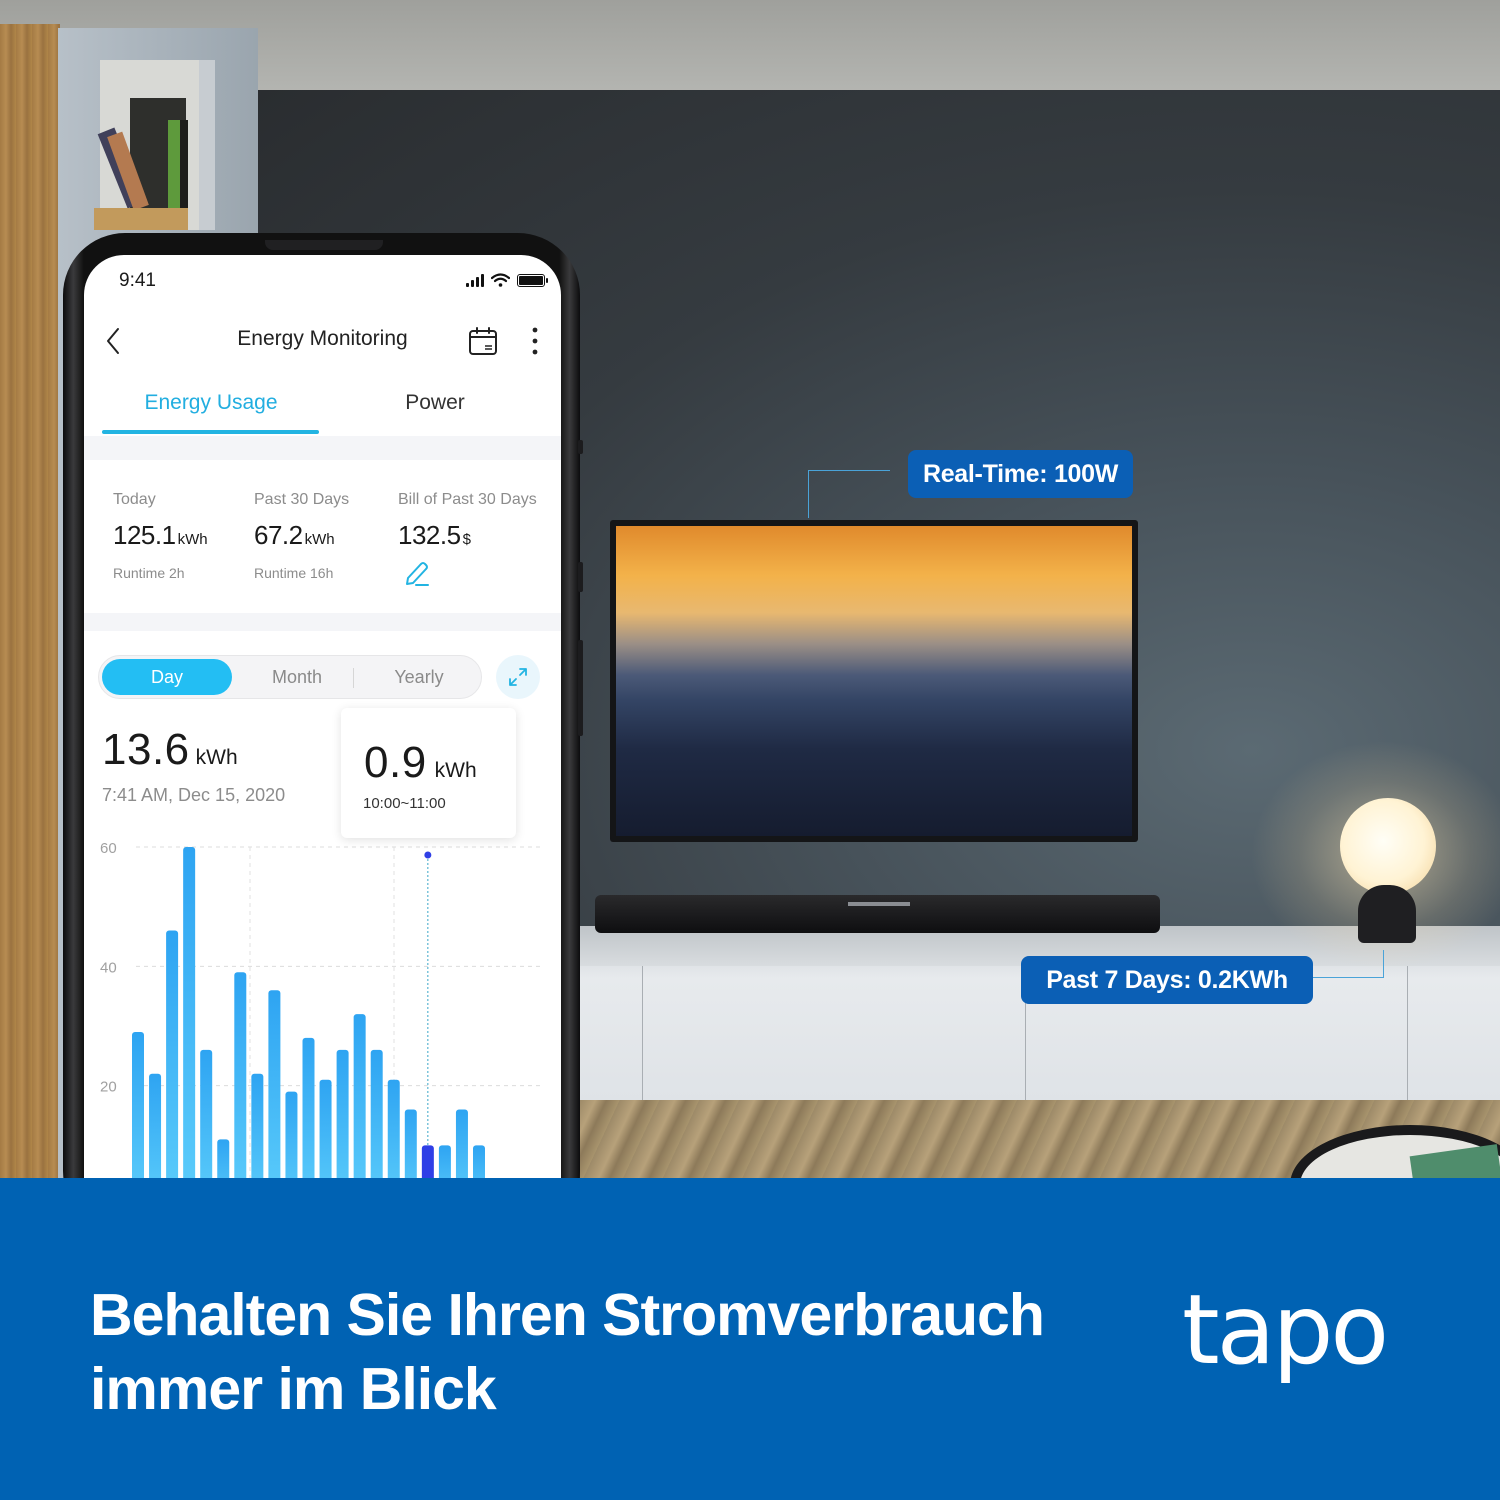  I want to click on tooltip-time-range: 10:00~11:00, so click(404, 803).